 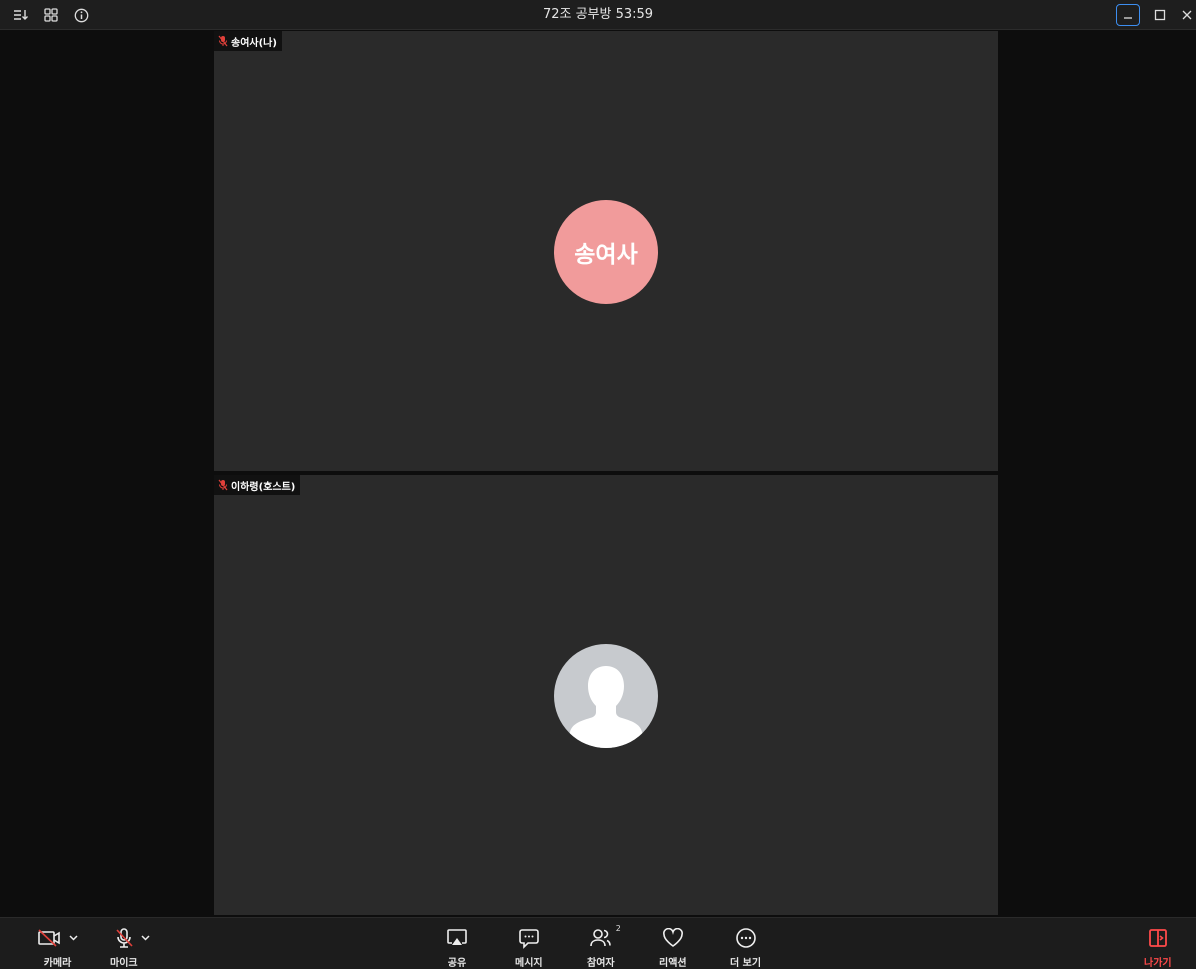 What do you see at coordinates (457, 963) in the screenshot?
I see `share-label: 공유` at bounding box center [457, 963].